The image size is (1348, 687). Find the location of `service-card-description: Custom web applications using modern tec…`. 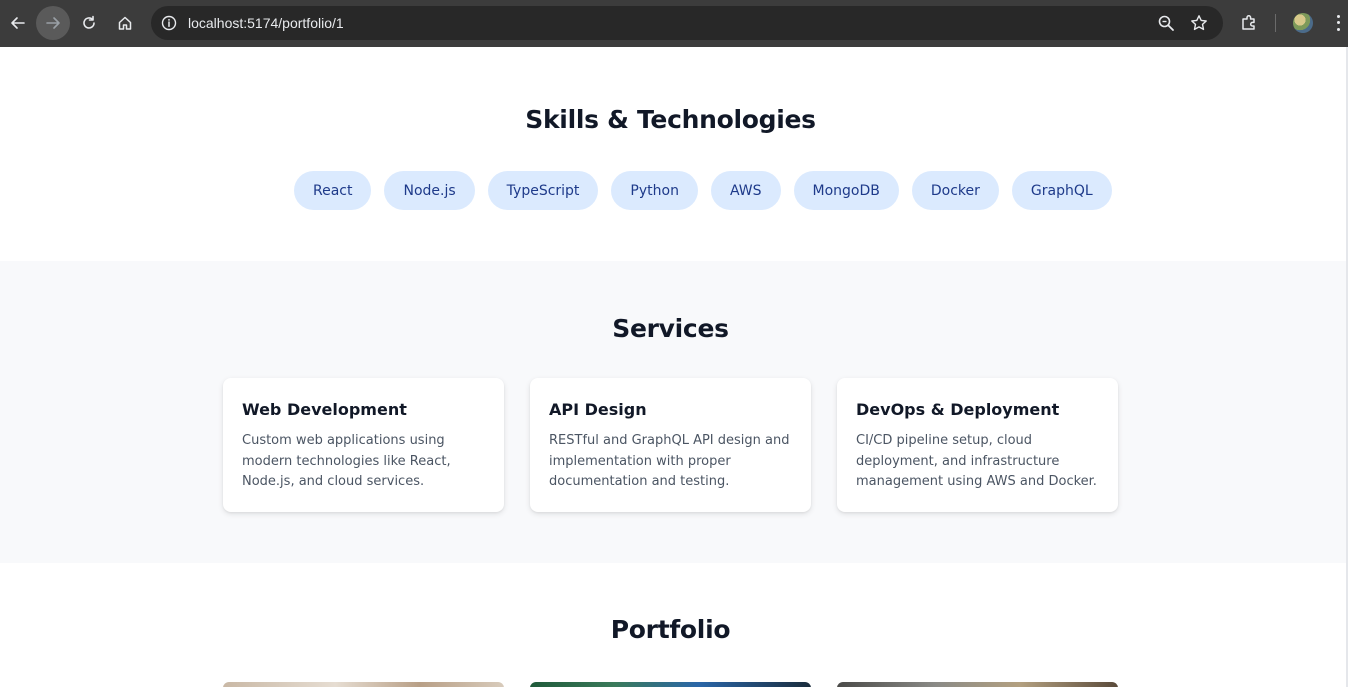

service-card-description: Custom web applications using modern tec… is located at coordinates (346, 461).